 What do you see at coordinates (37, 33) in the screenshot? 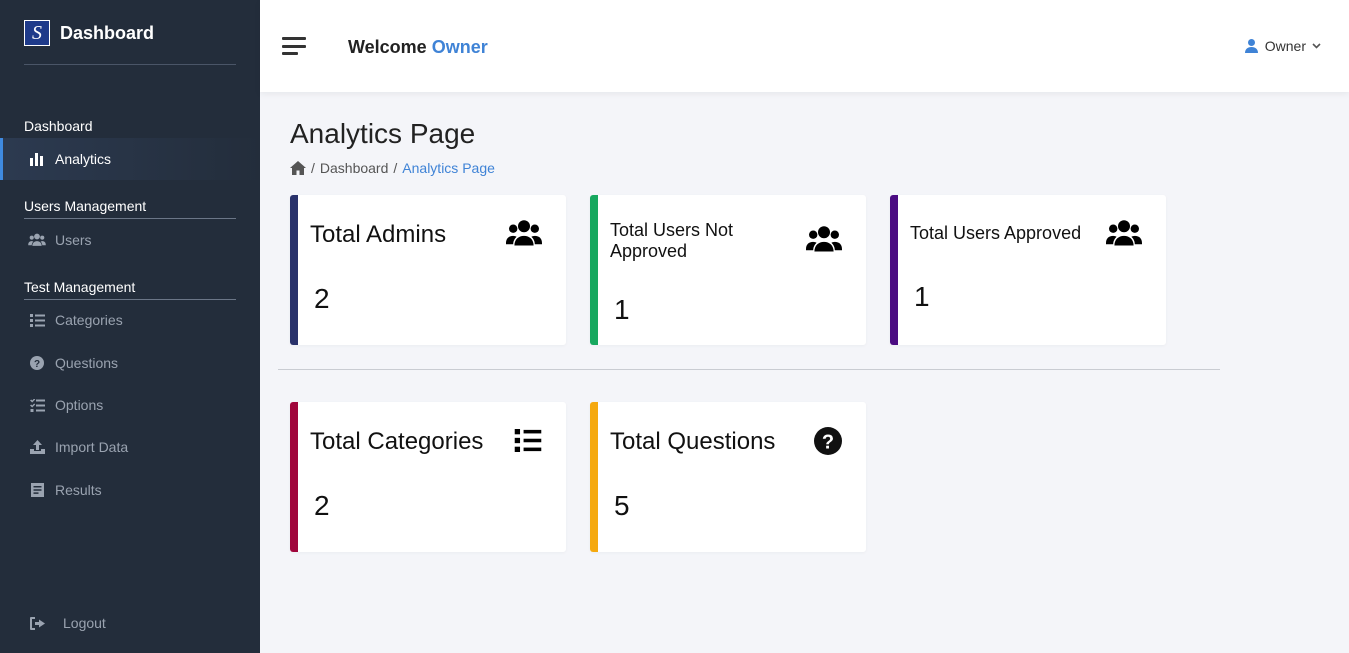
I see `brand-logo: S` at bounding box center [37, 33].